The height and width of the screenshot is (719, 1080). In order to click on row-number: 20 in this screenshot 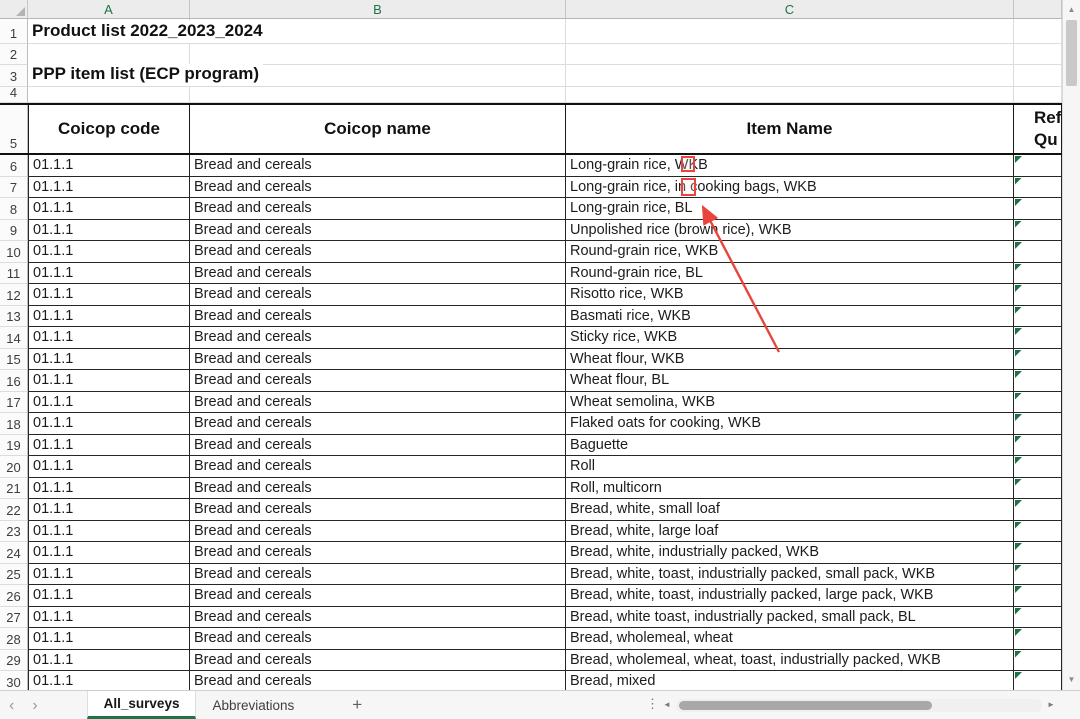, I will do `click(14, 467)`.